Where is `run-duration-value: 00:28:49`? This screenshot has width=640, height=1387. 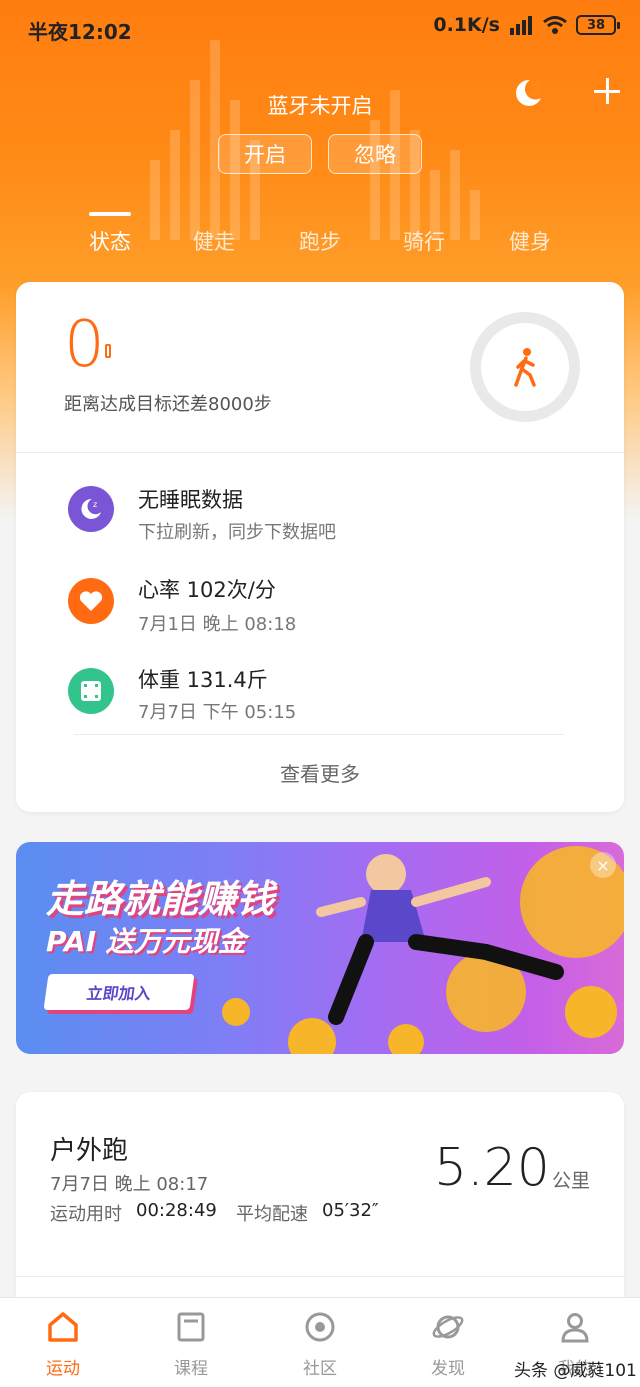 run-duration-value: 00:28:49 is located at coordinates (176, 1210).